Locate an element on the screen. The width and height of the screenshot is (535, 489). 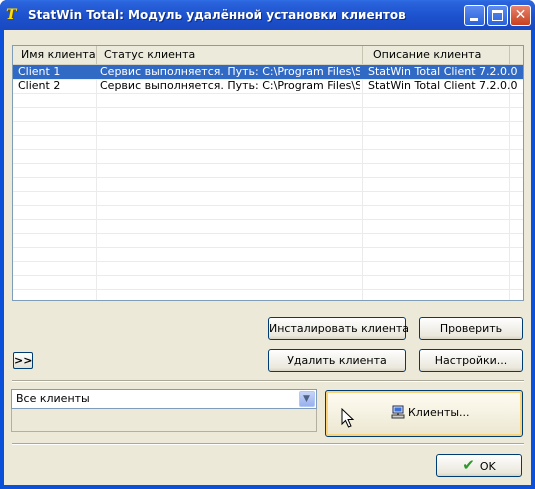
mouse-cursor-icon is located at coordinates (348, 418).